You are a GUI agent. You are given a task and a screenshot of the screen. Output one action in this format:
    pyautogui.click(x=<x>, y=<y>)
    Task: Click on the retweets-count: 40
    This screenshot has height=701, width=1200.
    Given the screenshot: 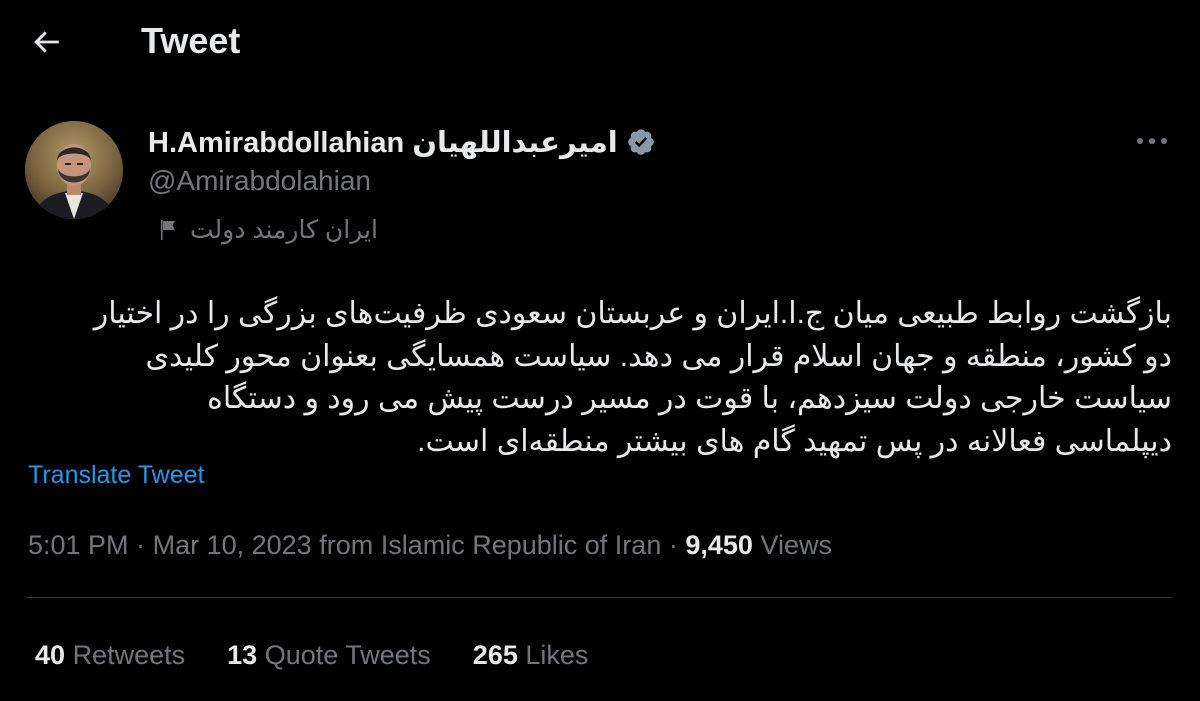 What is the action you would take?
    pyautogui.click(x=50, y=655)
    